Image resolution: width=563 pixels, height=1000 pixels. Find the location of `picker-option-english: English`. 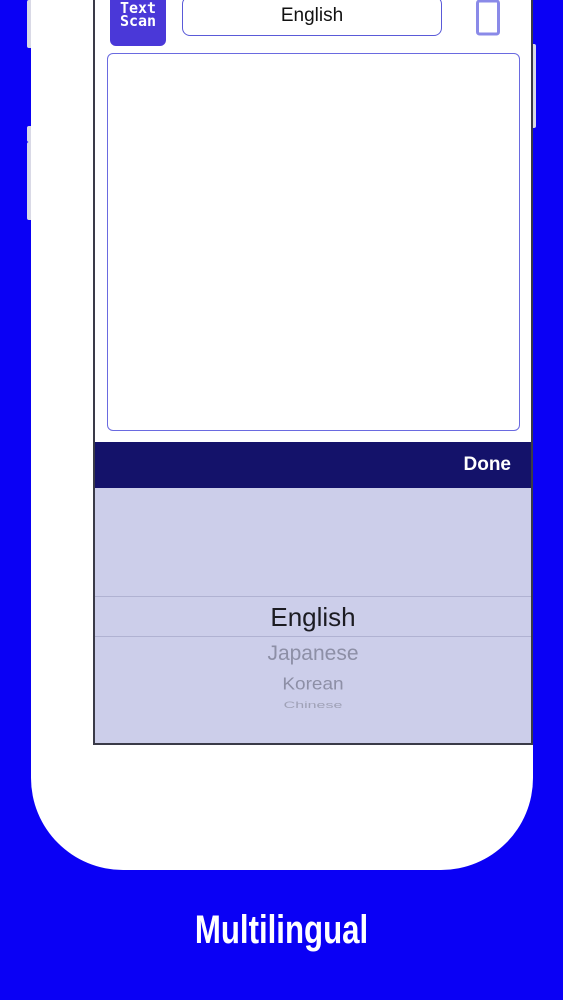

picker-option-english: English is located at coordinates (313, 617).